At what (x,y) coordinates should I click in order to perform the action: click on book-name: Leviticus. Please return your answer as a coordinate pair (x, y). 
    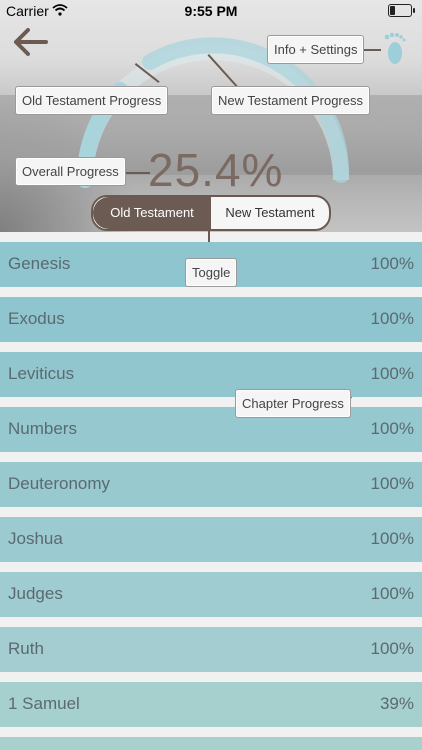
    Looking at the image, I should click on (41, 373).